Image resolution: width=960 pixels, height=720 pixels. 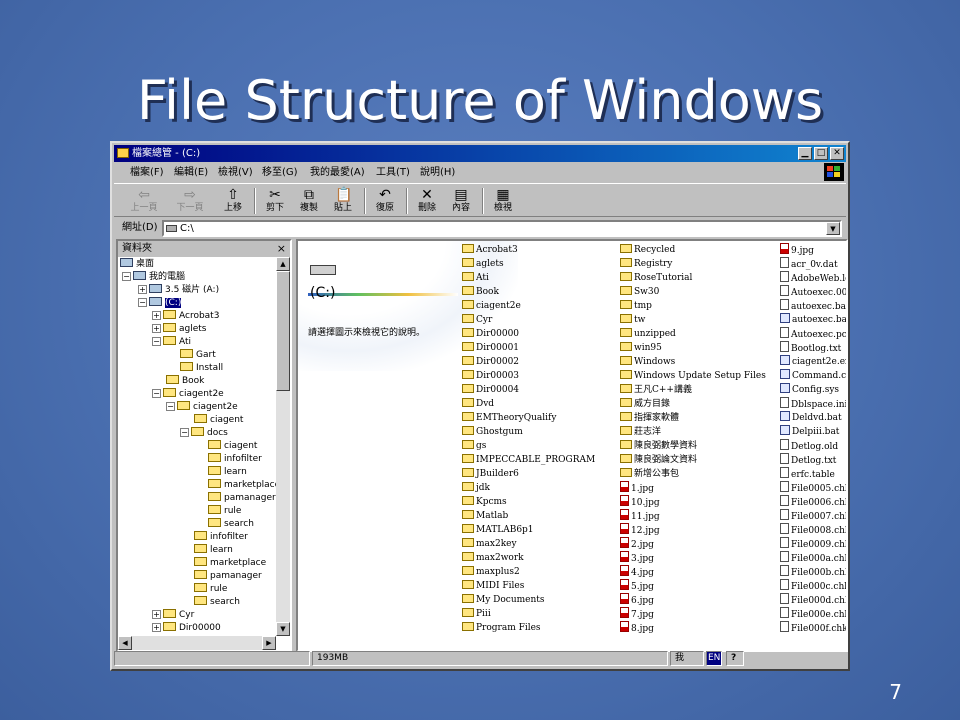 I want to click on tree-node: + aglets, so click(x=179, y=329).